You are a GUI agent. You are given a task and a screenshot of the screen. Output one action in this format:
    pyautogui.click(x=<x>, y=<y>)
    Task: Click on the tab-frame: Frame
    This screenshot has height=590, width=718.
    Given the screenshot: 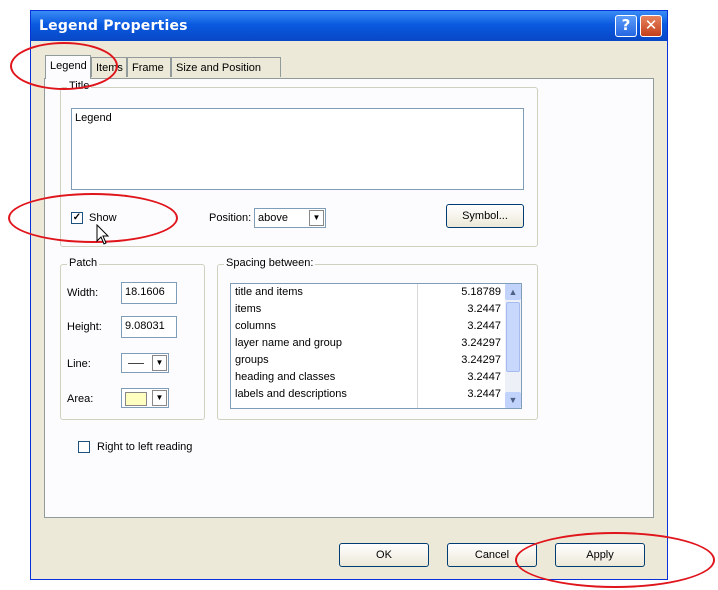 What is the action you would take?
    pyautogui.click(x=149, y=67)
    